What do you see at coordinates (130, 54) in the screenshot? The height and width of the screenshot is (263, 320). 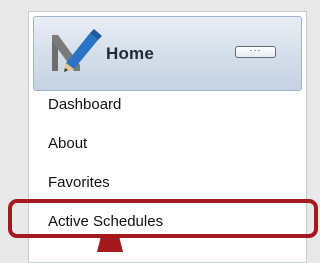 I see `home-title: Home` at bounding box center [130, 54].